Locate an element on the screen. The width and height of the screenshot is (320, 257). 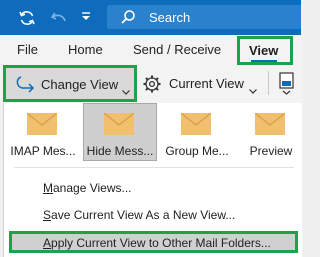
ribbon-separator is located at coordinates (268, 83).